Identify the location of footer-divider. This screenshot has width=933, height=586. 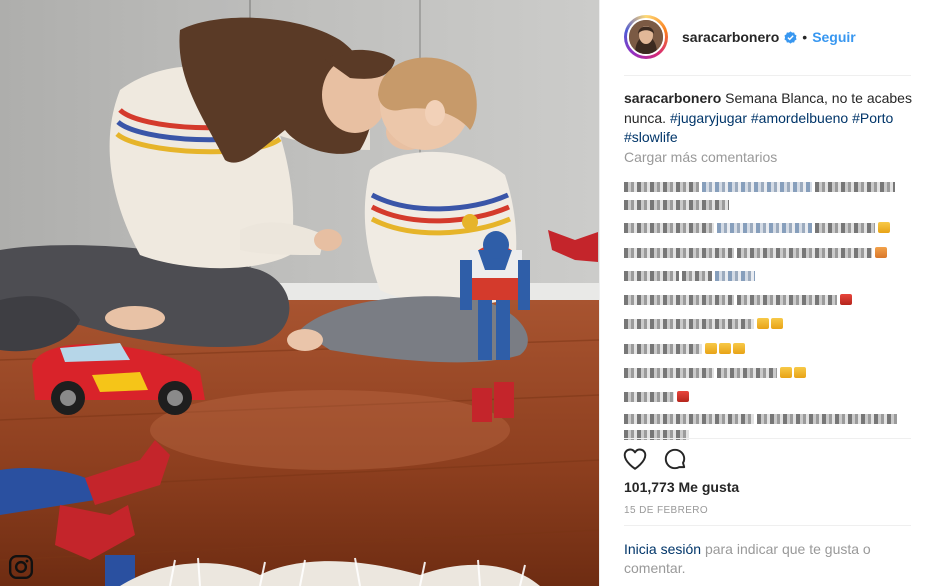
(767, 525).